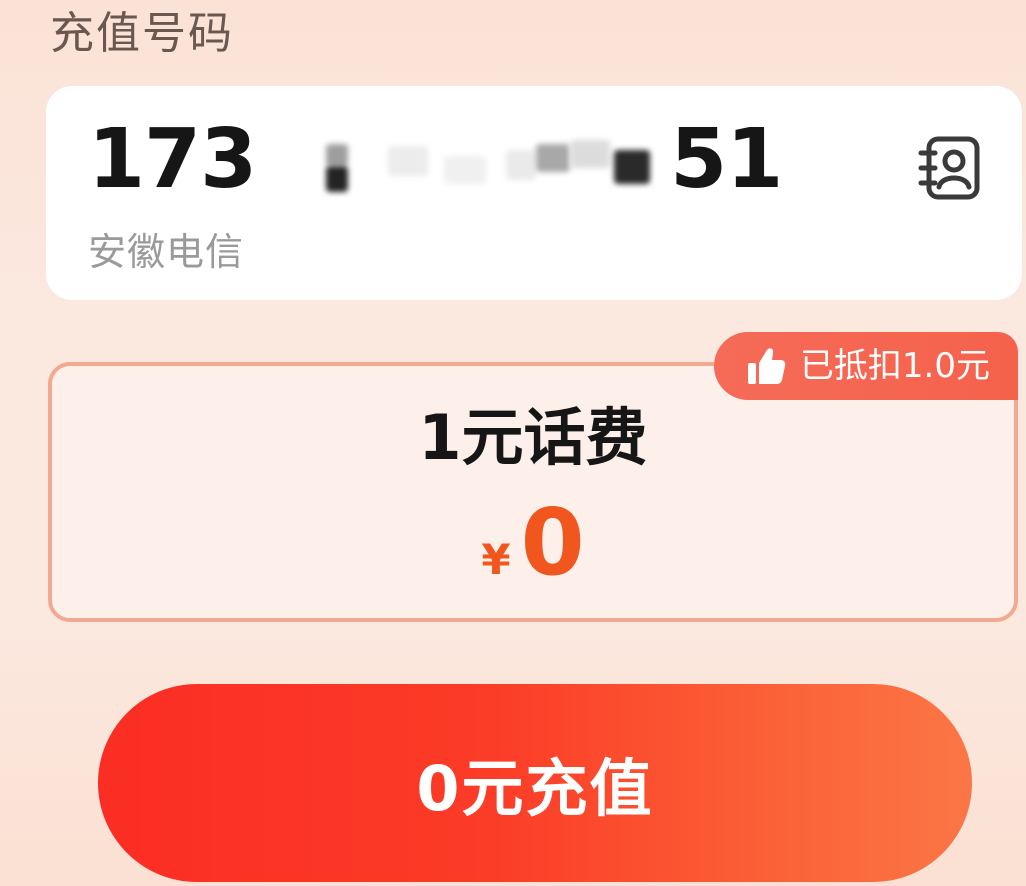 The image size is (1026, 886). What do you see at coordinates (481, 160) in the screenshot?
I see `masked-digits` at bounding box center [481, 160].